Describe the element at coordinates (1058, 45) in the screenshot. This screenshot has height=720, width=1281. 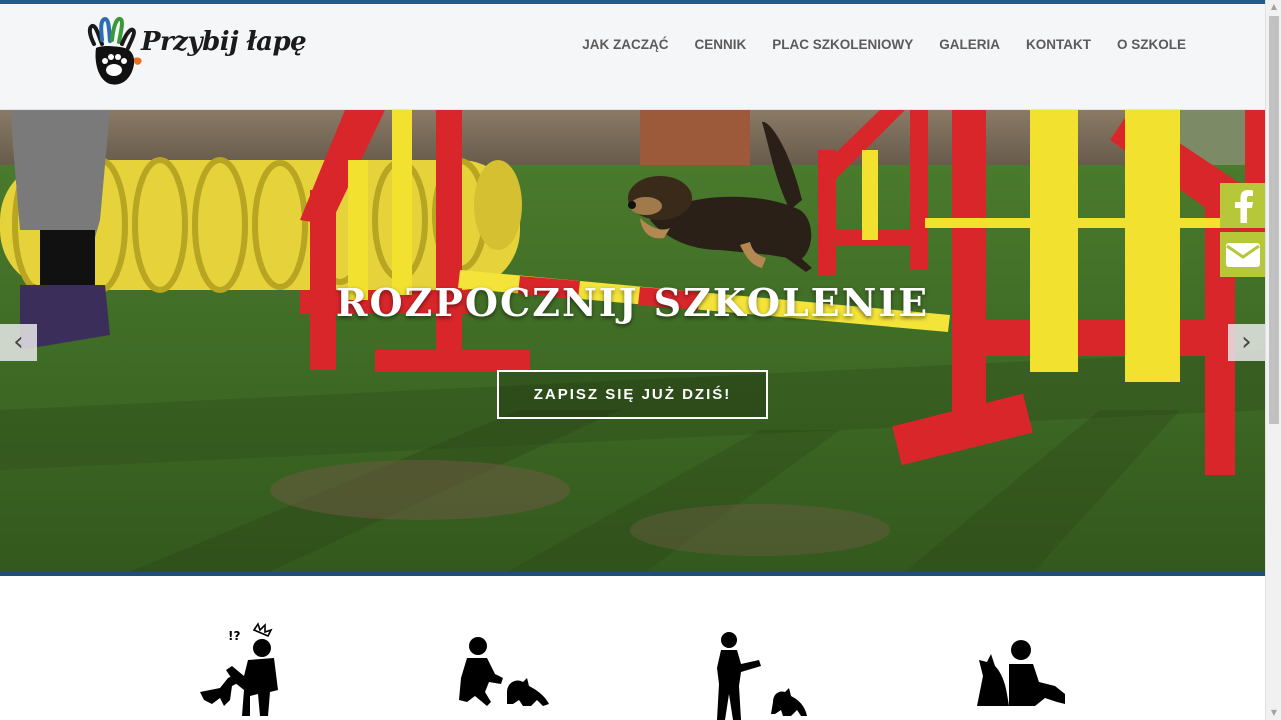
I see `nav-item-kontakt: KONTAKT` at that location.